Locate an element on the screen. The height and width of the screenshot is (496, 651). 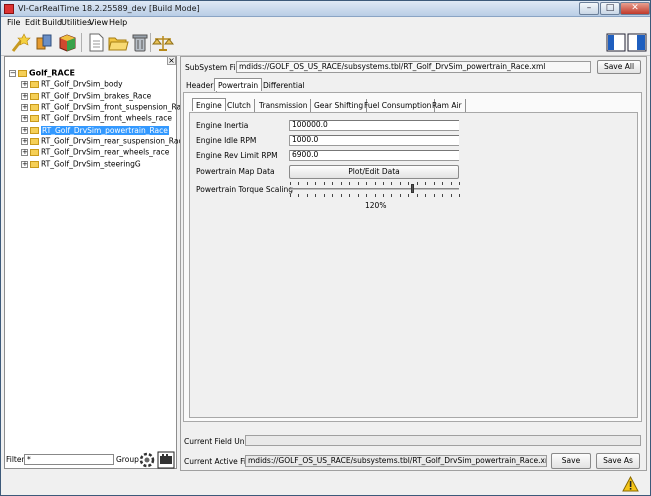
minimize-button: – is located at coordinates (589, 8).